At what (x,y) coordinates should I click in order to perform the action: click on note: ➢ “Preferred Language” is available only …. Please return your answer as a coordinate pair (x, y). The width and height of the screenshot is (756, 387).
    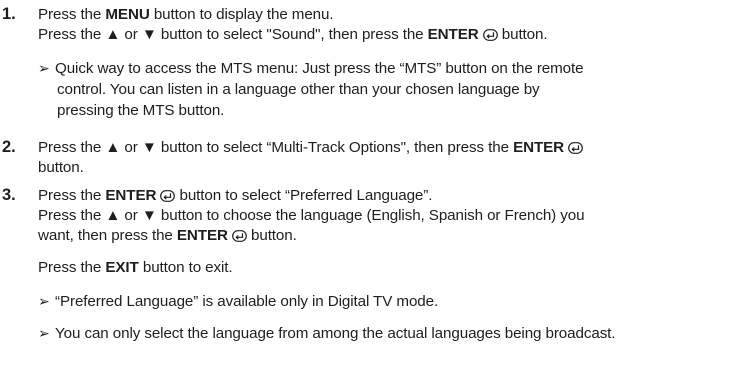
    Looking at the image, I should click on (238, 301).